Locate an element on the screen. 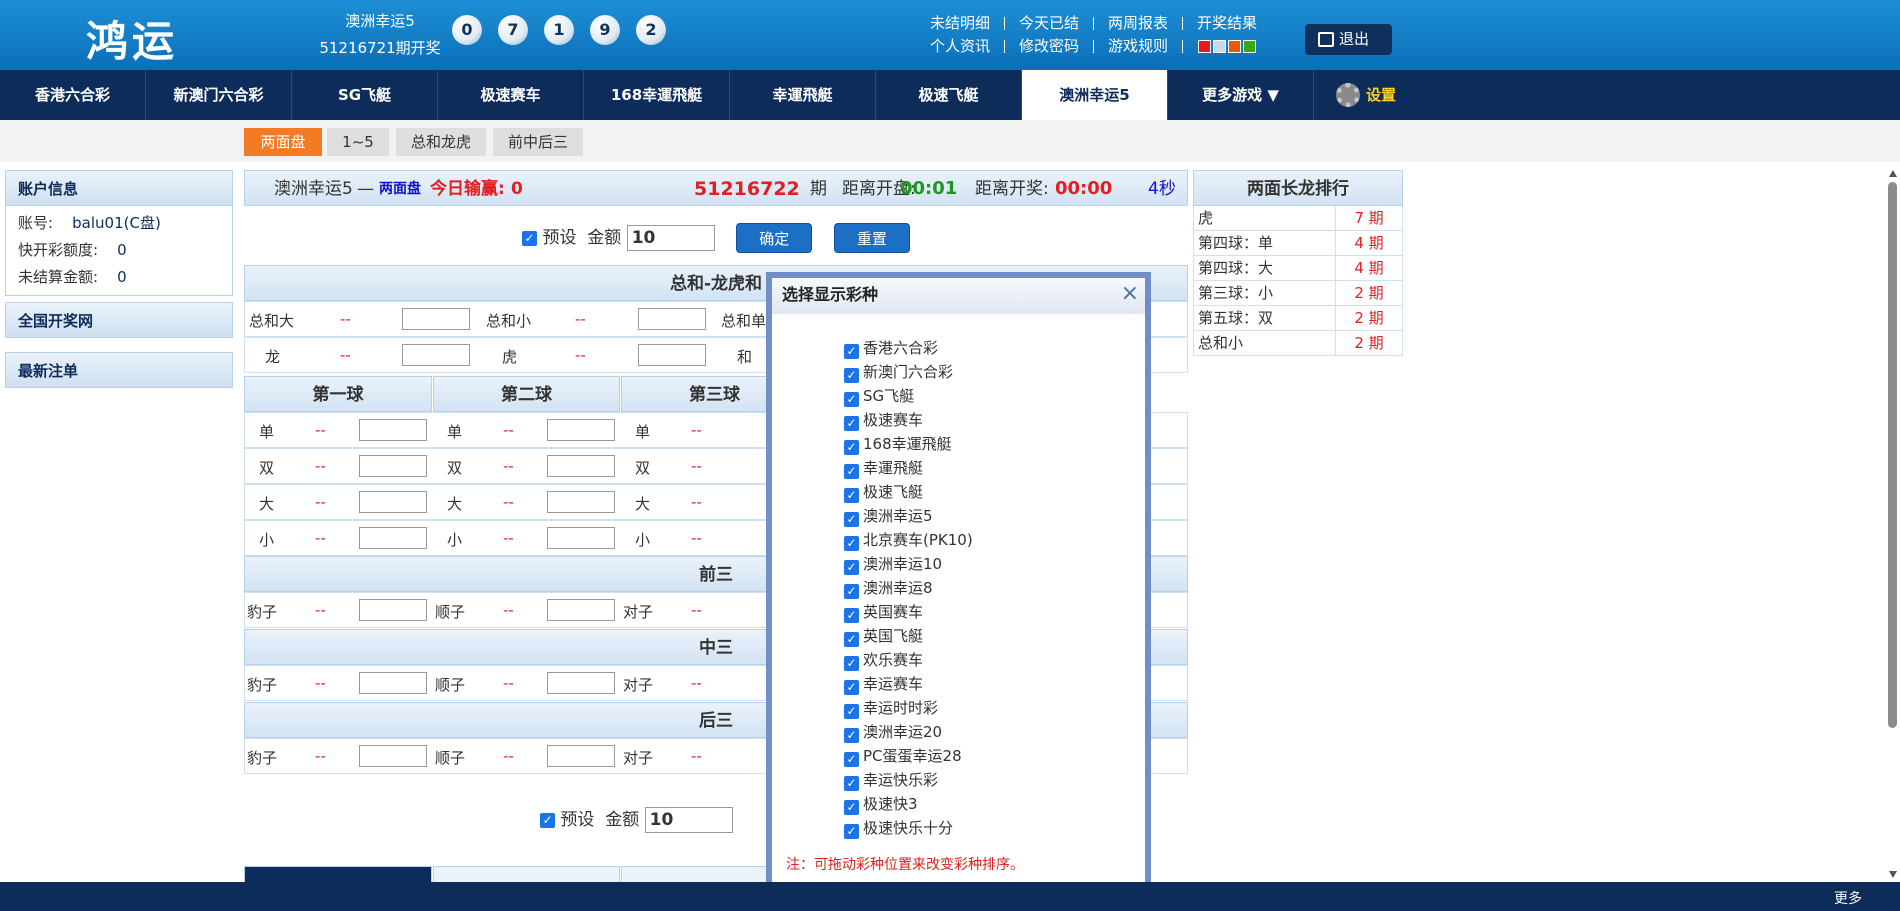  link-national-draw-site: 全国开奖网 is located at coordinates (119, 320).